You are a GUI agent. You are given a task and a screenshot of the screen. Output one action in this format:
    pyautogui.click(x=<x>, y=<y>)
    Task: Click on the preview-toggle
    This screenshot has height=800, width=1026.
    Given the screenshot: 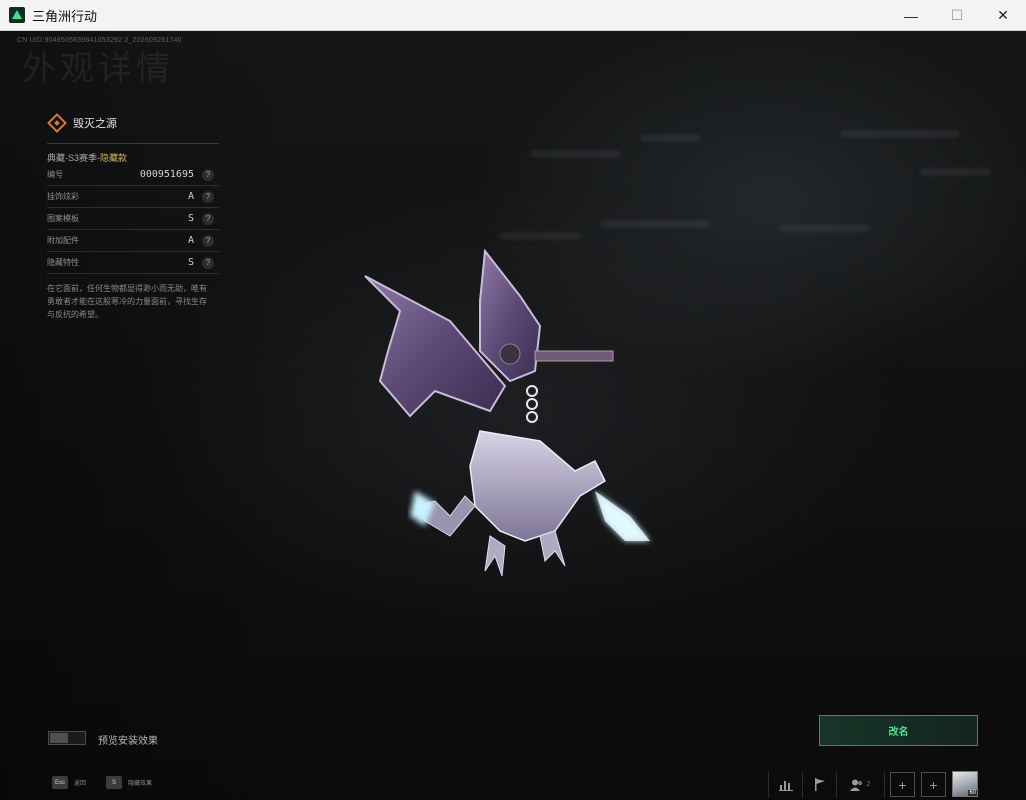 What is the action you would take?
    pyautogui.click(x=67, y=738)
    